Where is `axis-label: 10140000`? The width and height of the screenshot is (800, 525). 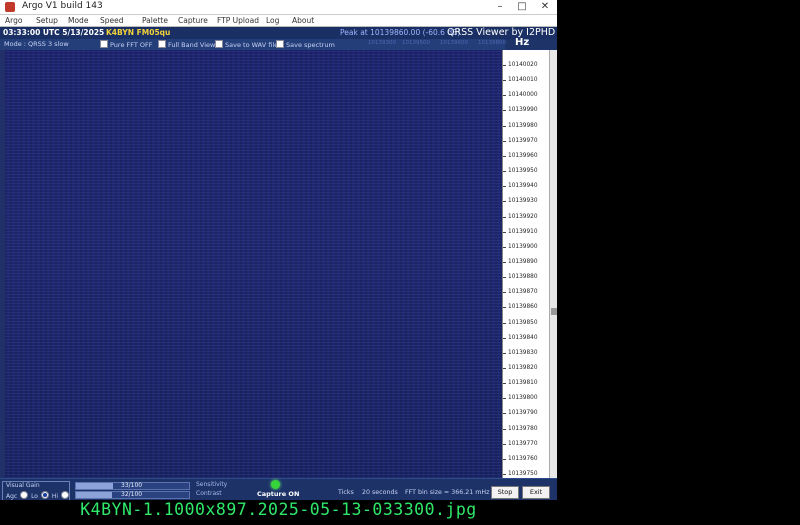
axis-label: 10140000 is located at coordinates (523, 95).